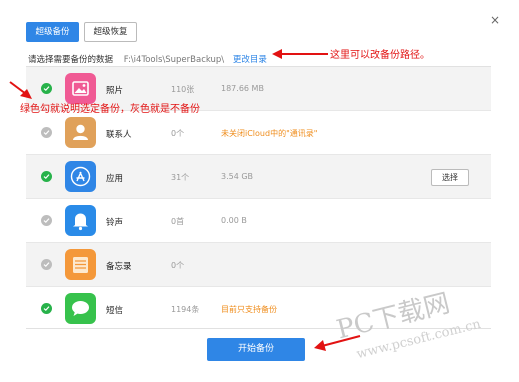 The width and height of the screenshot is (519, 382). What do you see at coordinates (80, 308) in the screenshot?
I see `messages-icon` at bounding box center [80, 308].